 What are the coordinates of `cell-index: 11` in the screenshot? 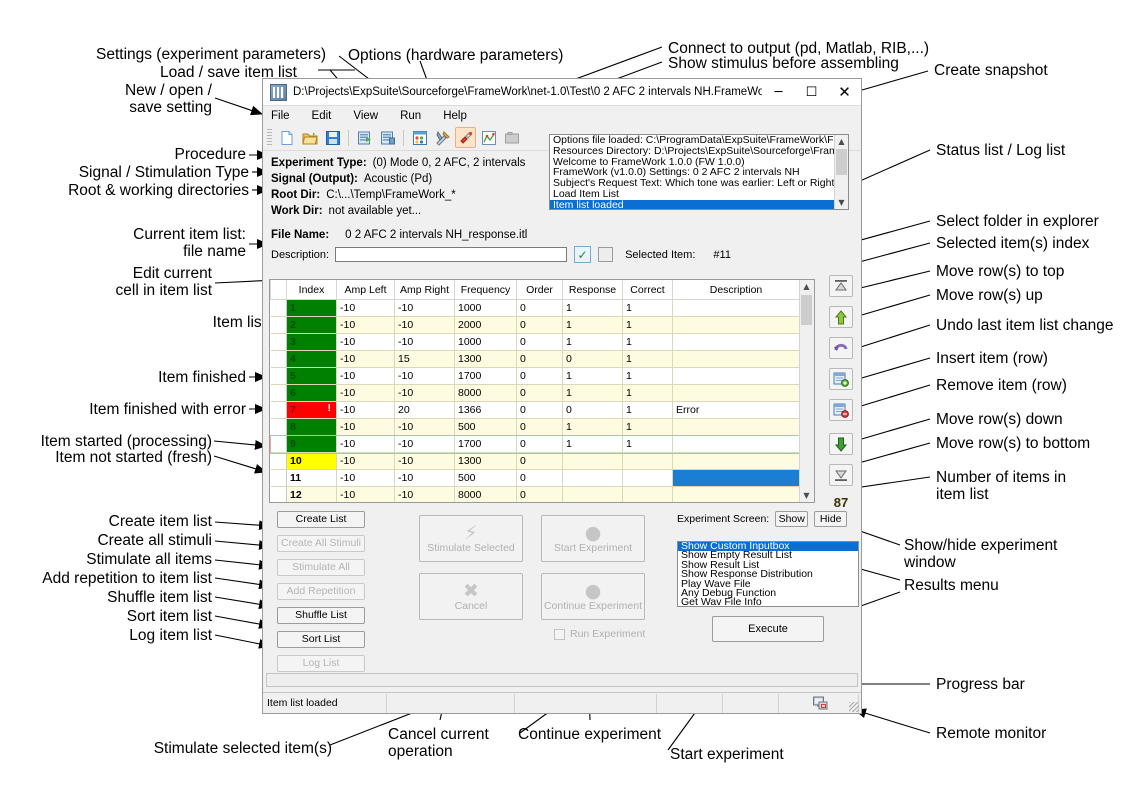 It's located at (311, 478).